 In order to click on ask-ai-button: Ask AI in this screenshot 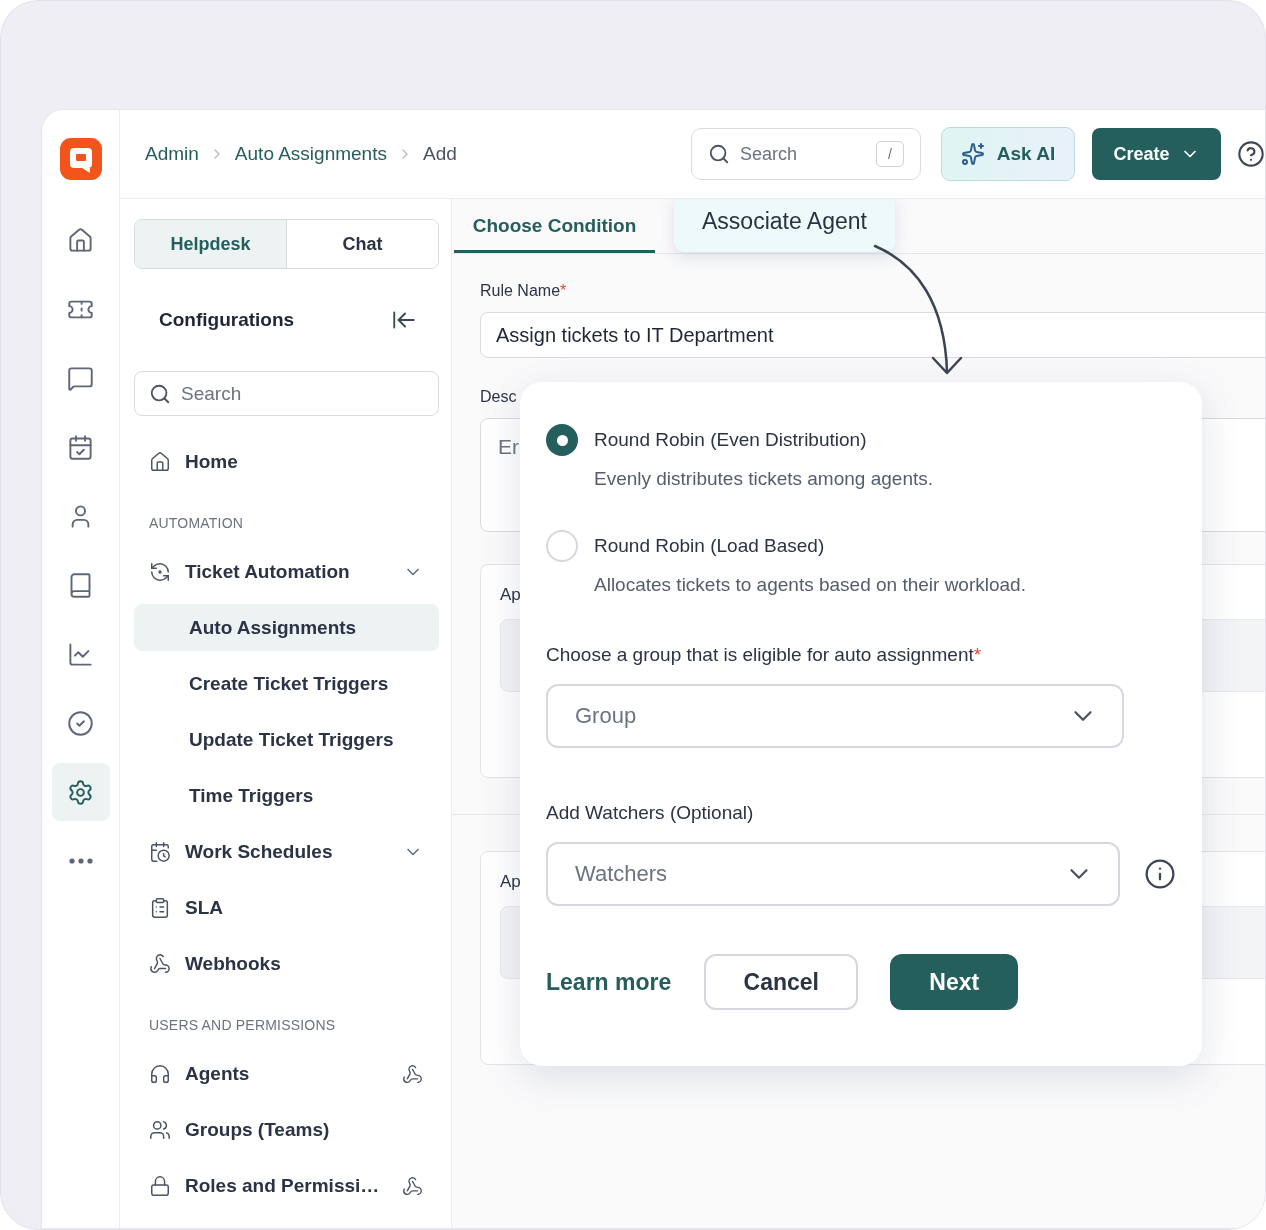, I will do `click(1008, 154)`.